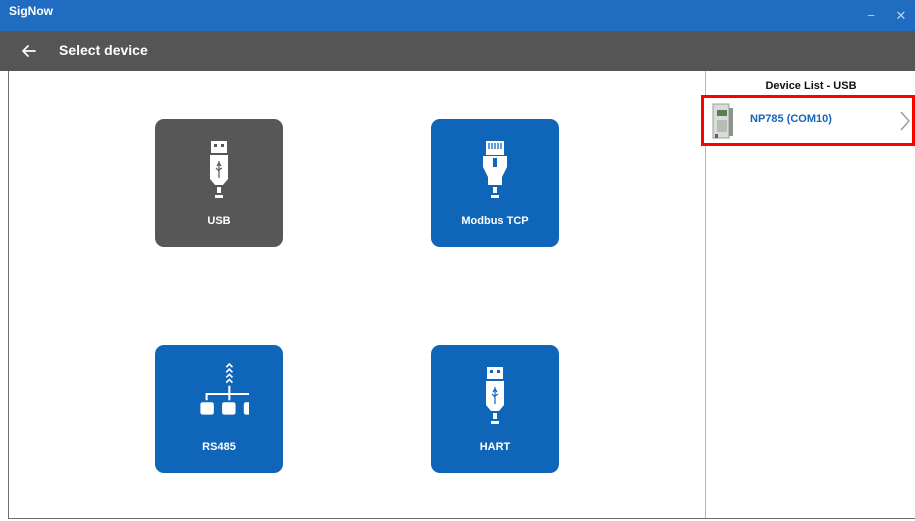  I want to click on device-list-item: NP785 (COM10), so click(808, 120).